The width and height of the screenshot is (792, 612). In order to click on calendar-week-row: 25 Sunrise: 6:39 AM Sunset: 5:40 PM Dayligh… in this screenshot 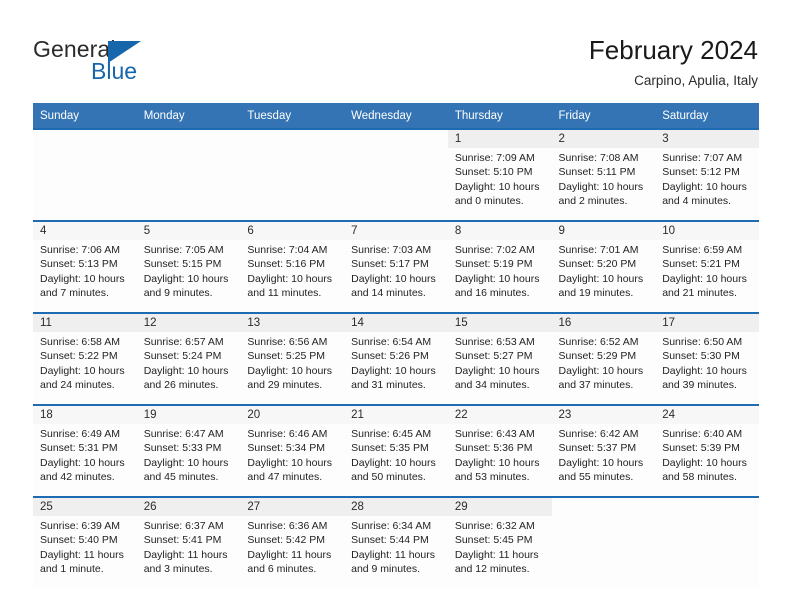, I will do `click(396, 542)`.